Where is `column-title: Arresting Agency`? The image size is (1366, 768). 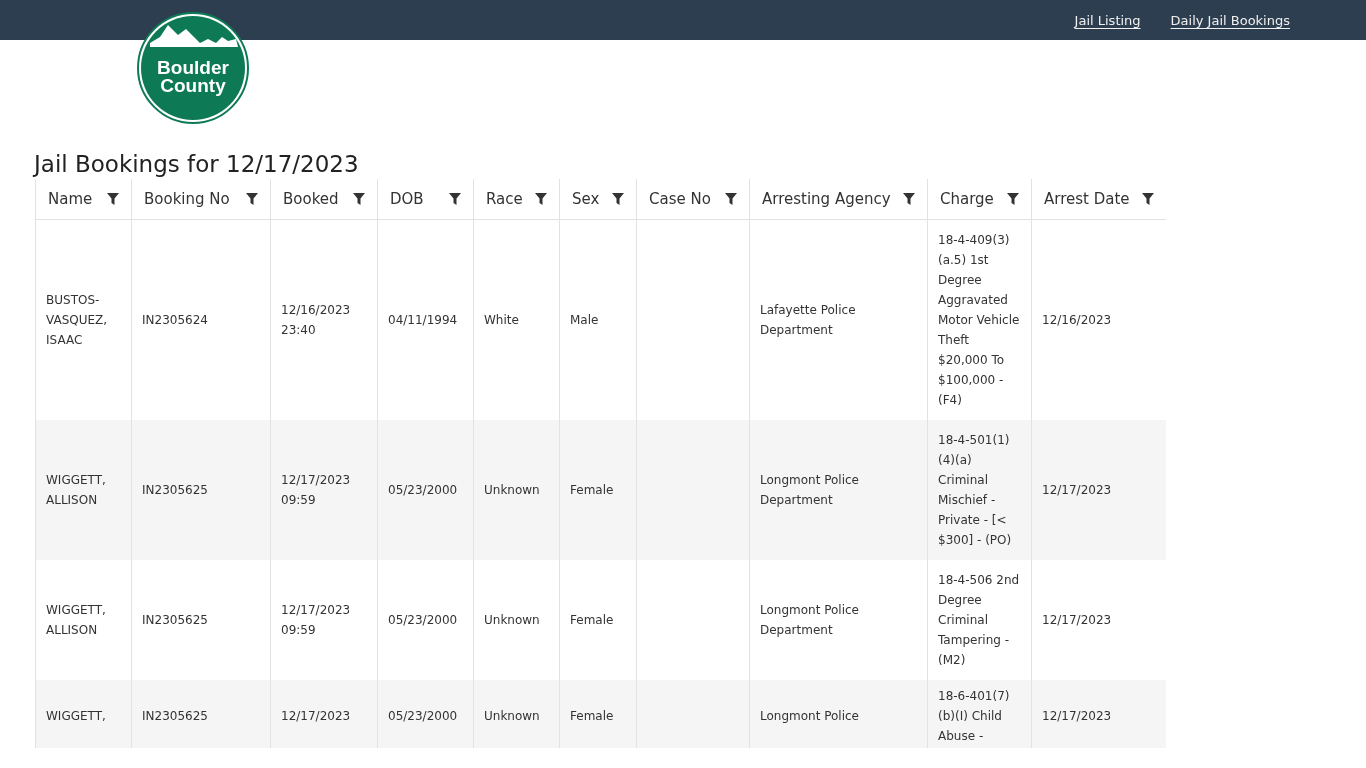 column-title: Arresting Agency is located at coordinates (826, 199).